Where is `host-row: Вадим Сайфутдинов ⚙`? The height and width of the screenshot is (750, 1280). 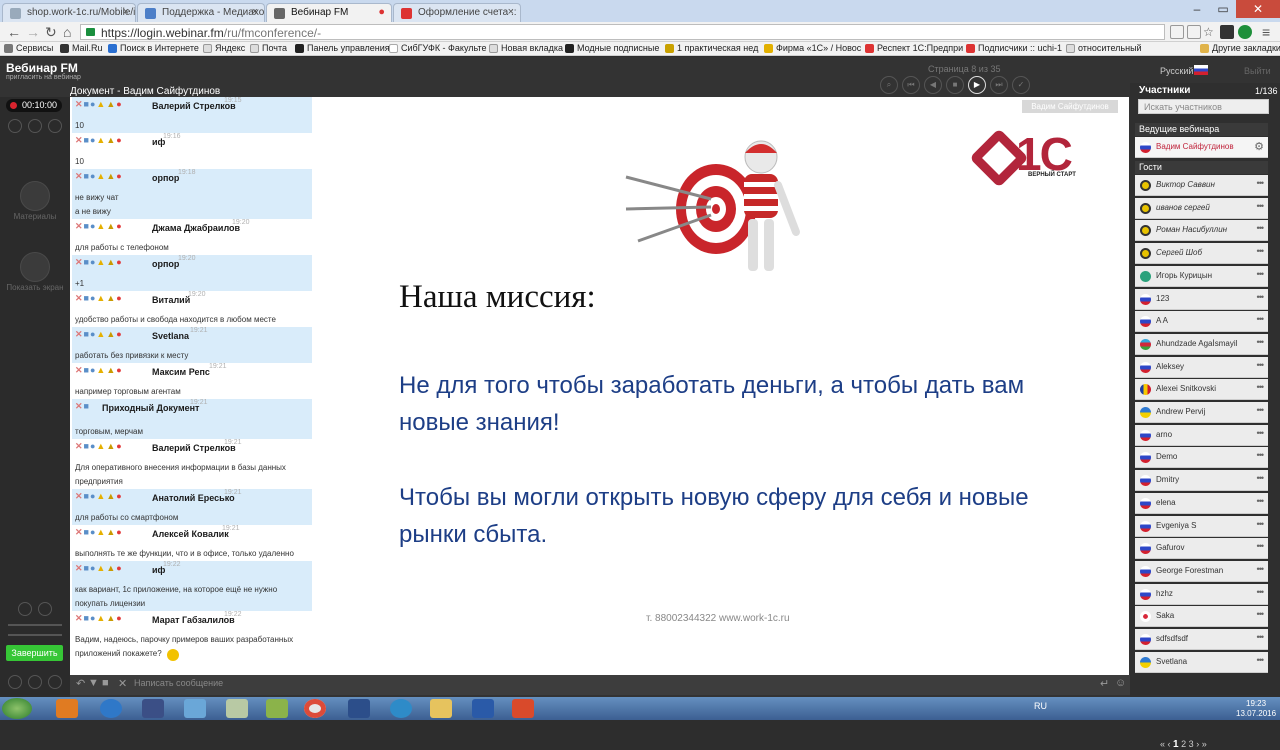
host-row: Вадим Сайфутдинов ⚙ is located at coordinates (1201, 147).